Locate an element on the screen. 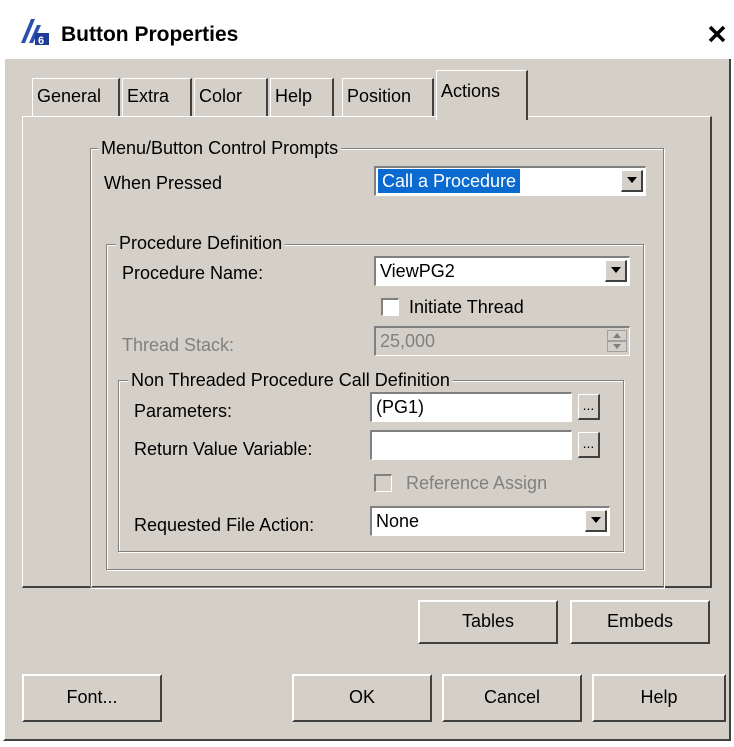  tab-actions: Actions is located at coordinates (482, 95).